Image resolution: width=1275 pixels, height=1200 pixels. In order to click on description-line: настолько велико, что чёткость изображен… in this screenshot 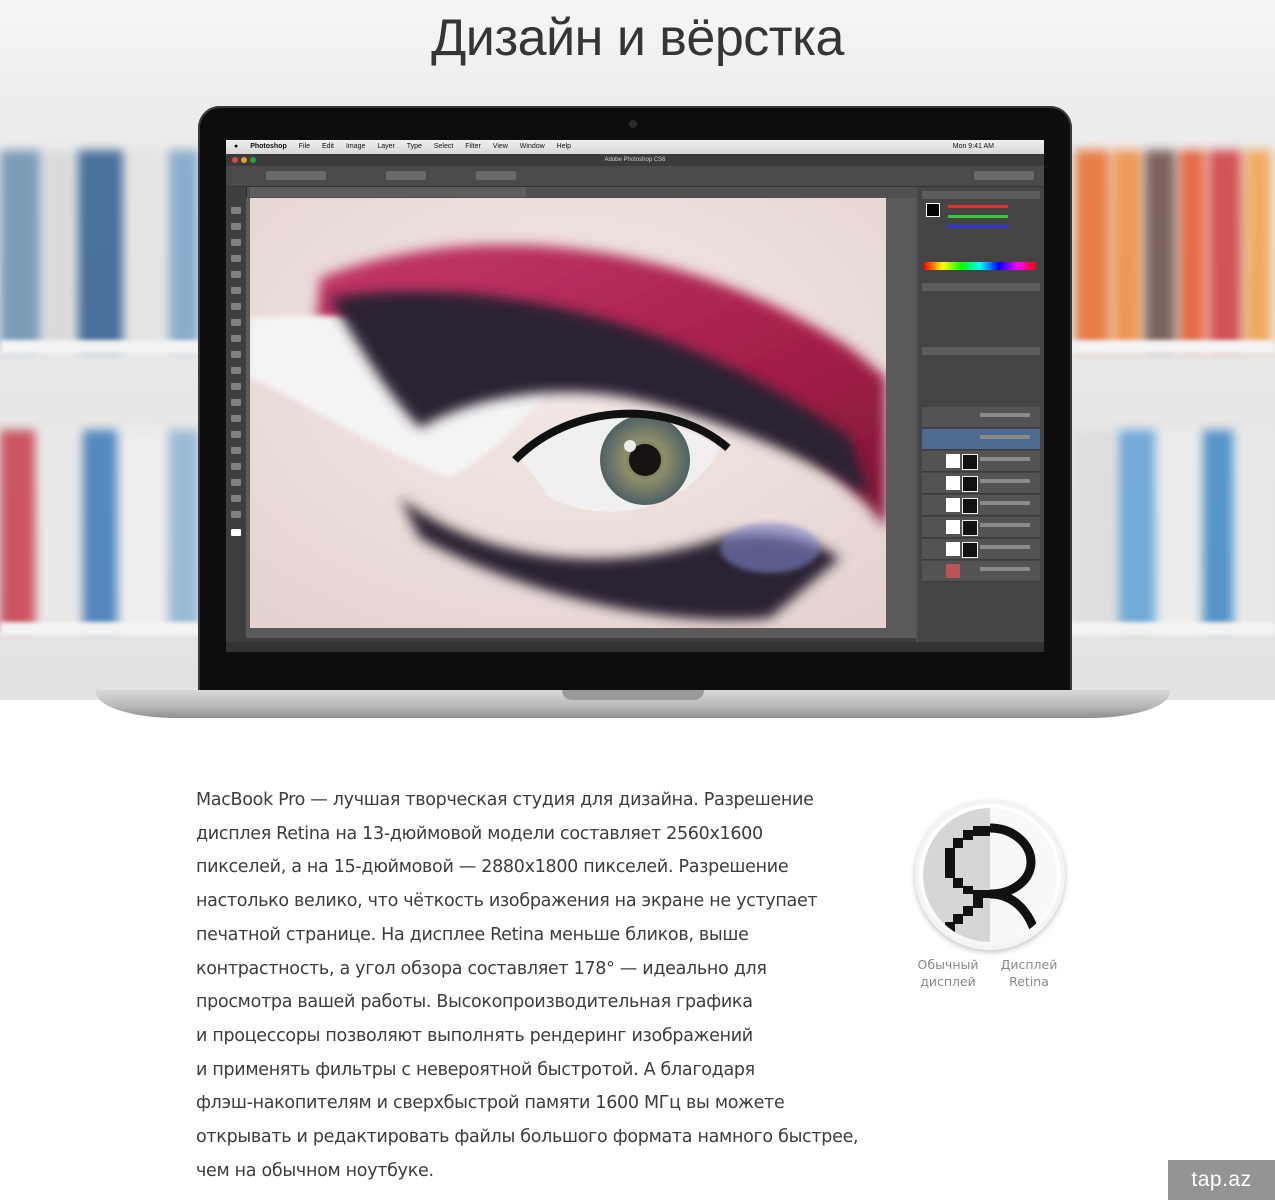, I will do `click(507, 901)`.